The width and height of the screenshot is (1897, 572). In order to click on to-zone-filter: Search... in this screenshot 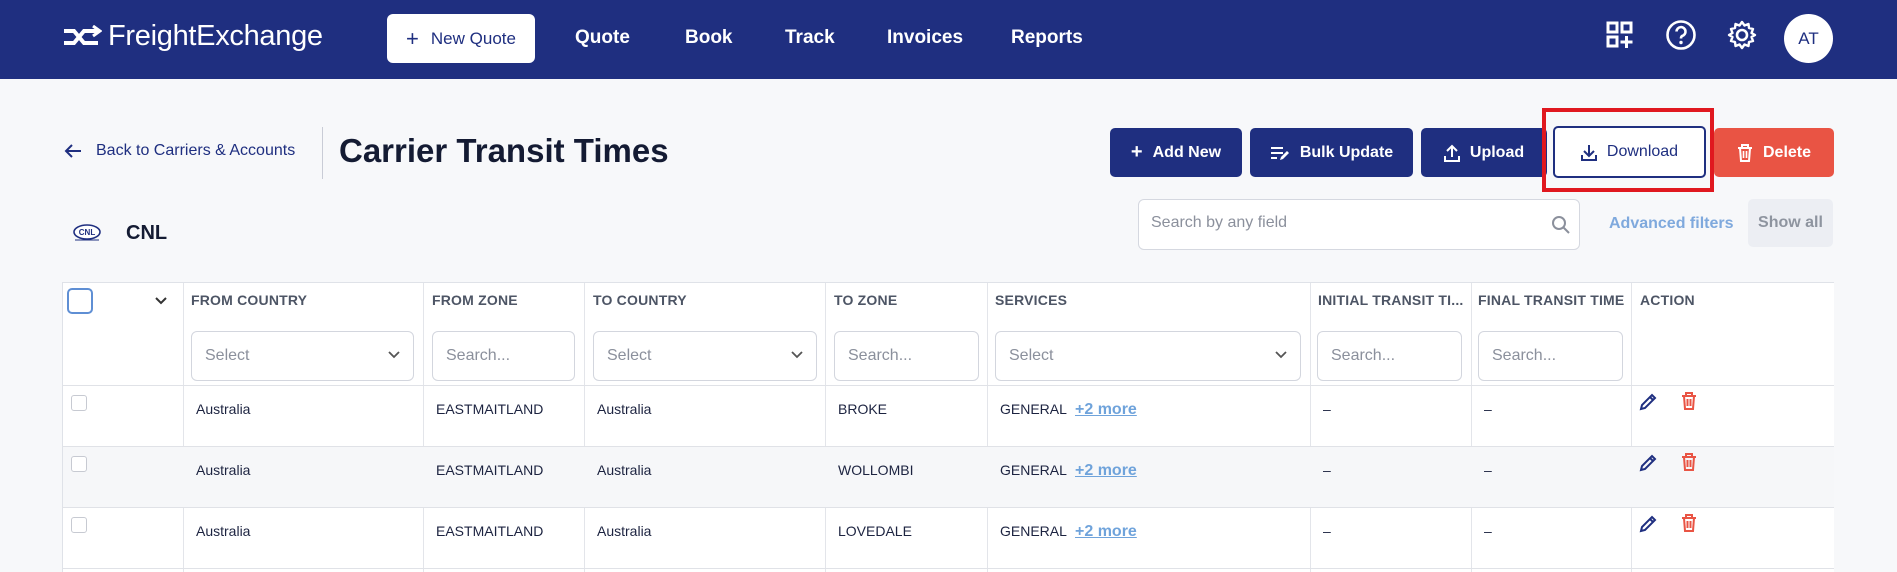, I will do `click(906, 356)`.